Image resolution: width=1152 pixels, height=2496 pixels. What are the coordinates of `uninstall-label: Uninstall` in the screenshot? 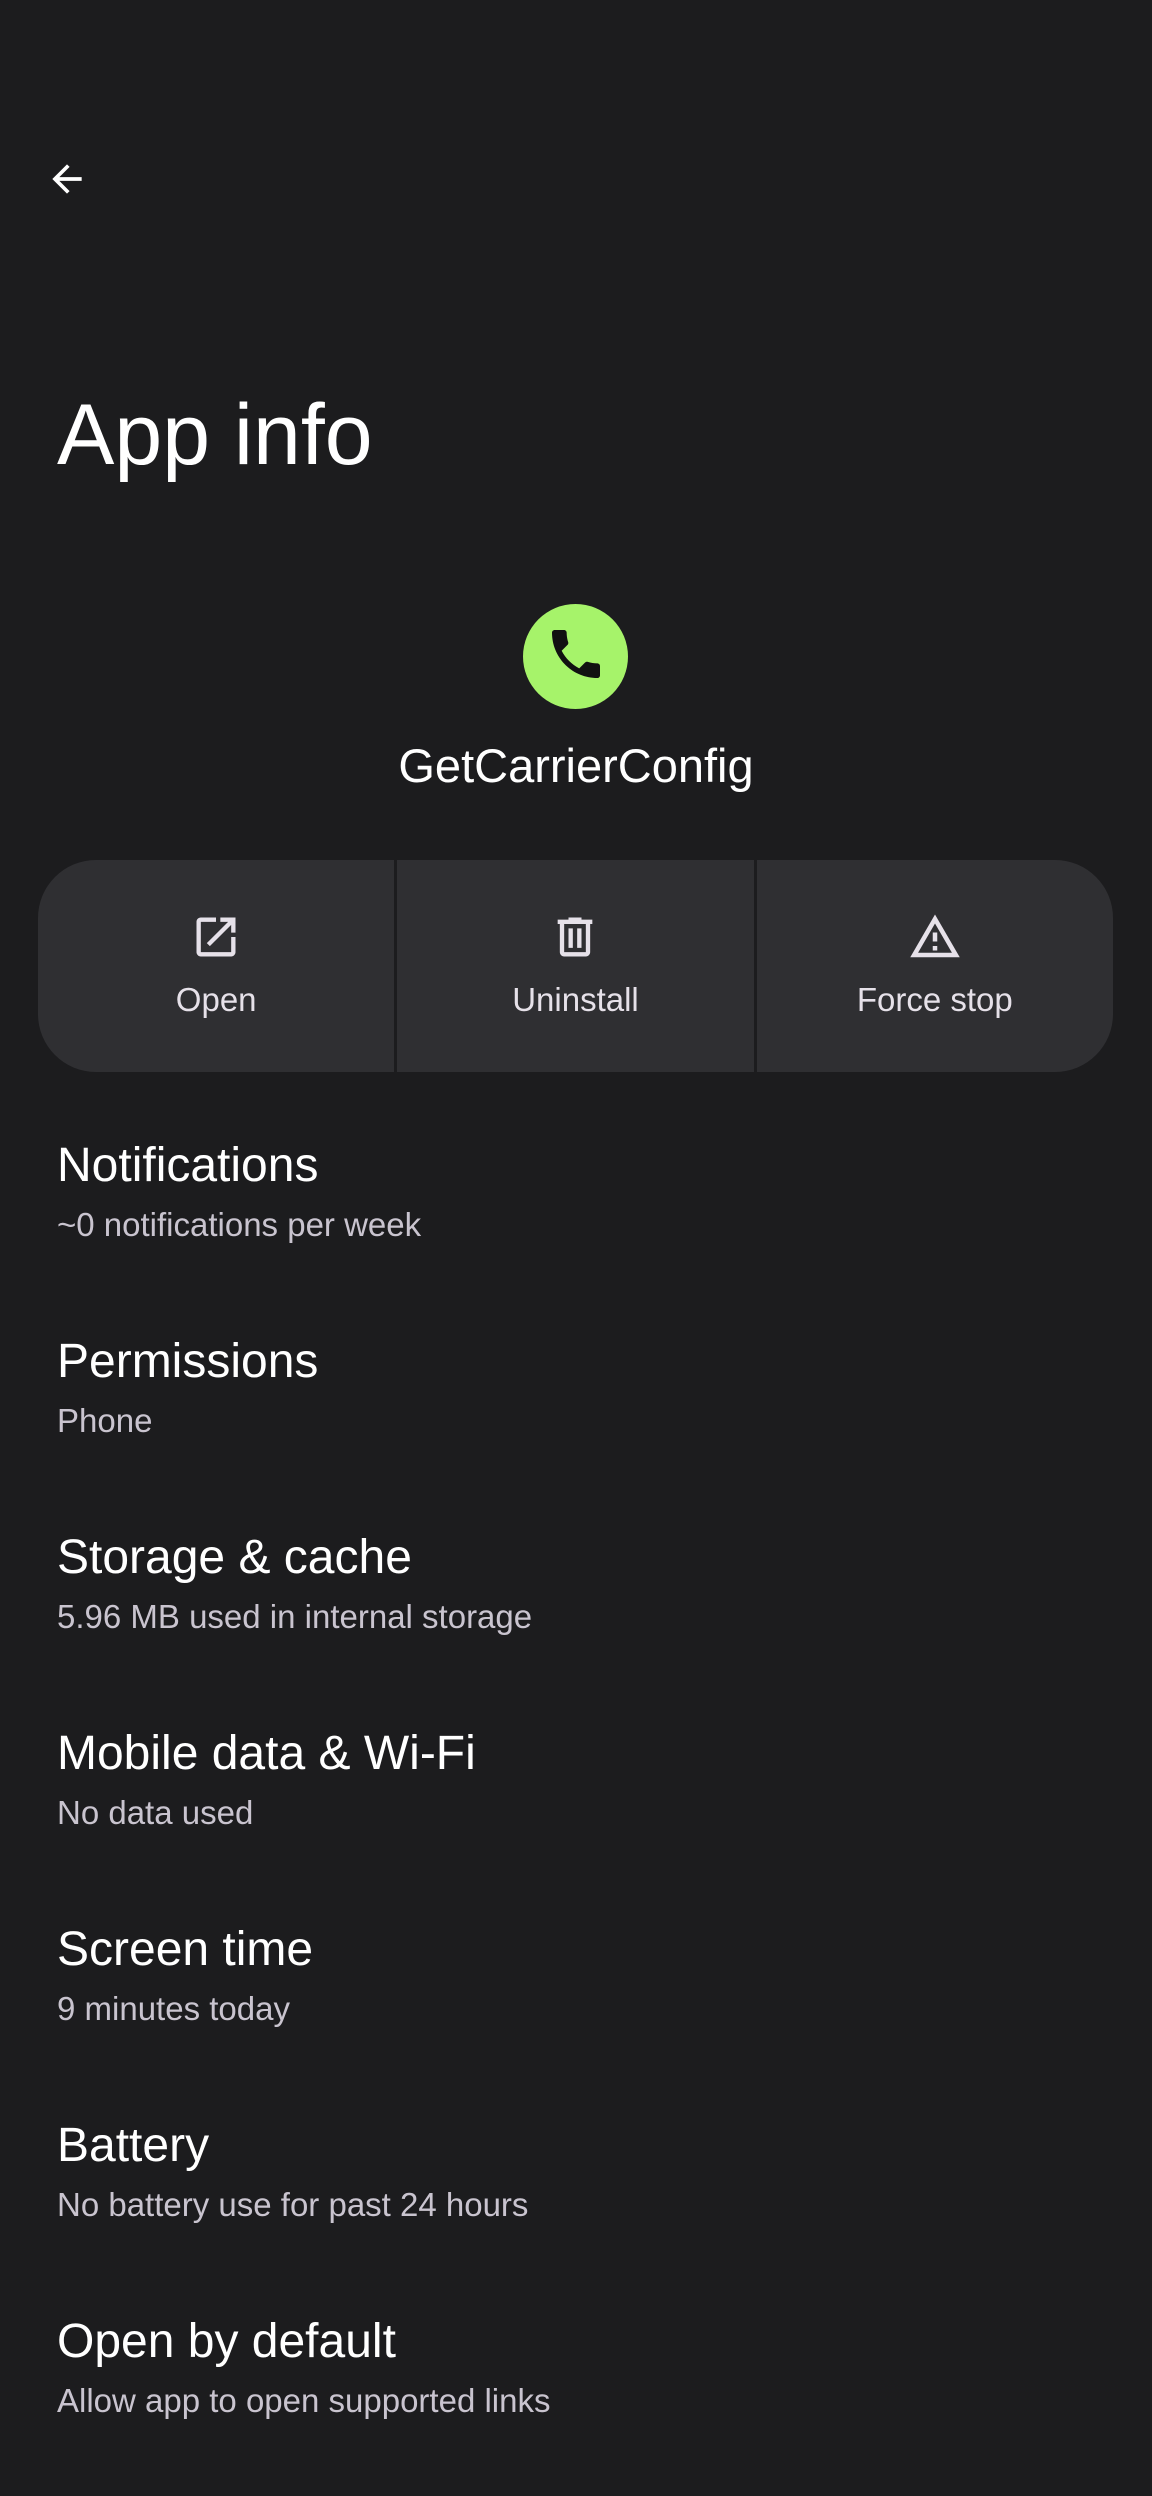 It's located at (575, 999).